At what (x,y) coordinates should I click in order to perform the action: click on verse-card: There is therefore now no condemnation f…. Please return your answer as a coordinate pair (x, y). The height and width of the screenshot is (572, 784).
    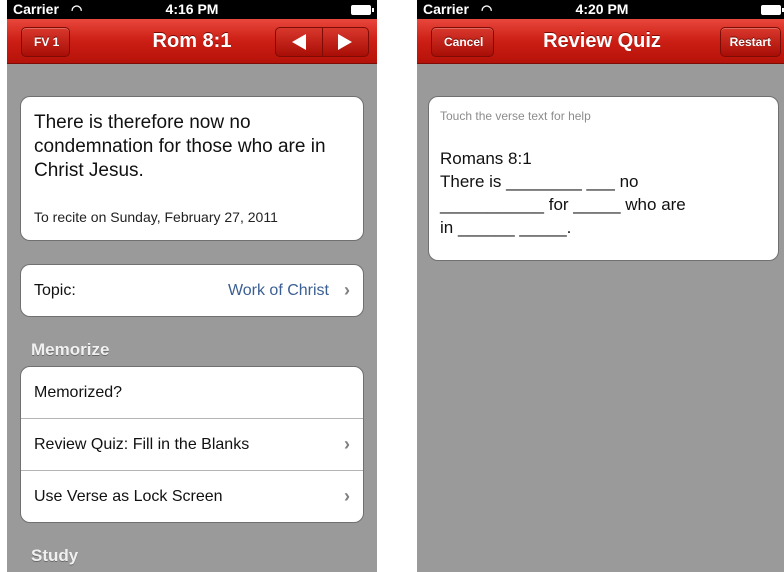
    Looking at the image, I should click on (192, 168).